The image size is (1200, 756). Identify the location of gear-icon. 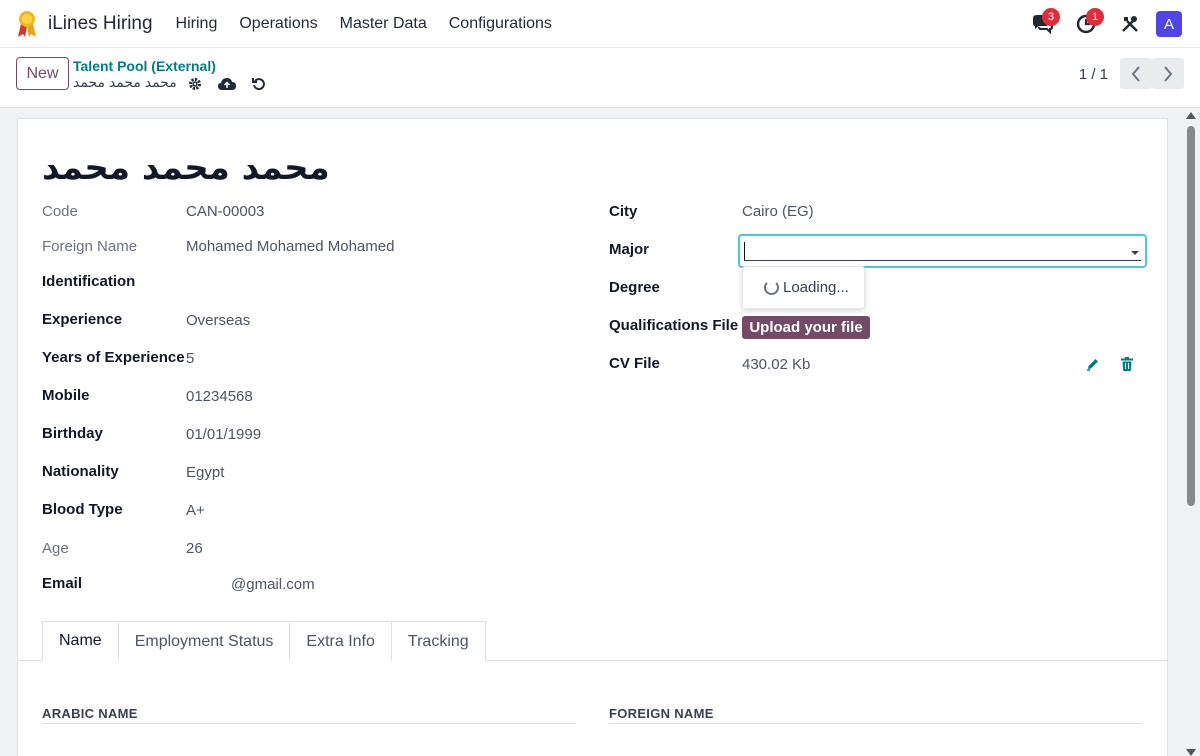
(195, 84).